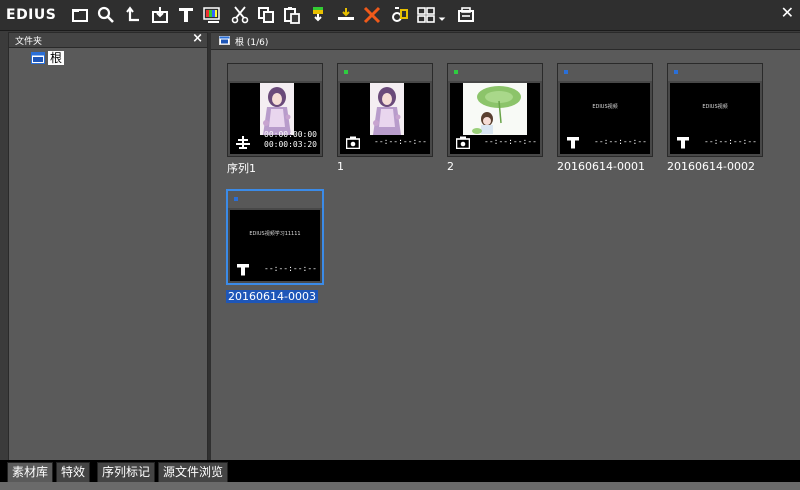  Describe the element at coordinates (272, 296) in the screenshot. I see `clip-name: 20160614-0003` at that location.